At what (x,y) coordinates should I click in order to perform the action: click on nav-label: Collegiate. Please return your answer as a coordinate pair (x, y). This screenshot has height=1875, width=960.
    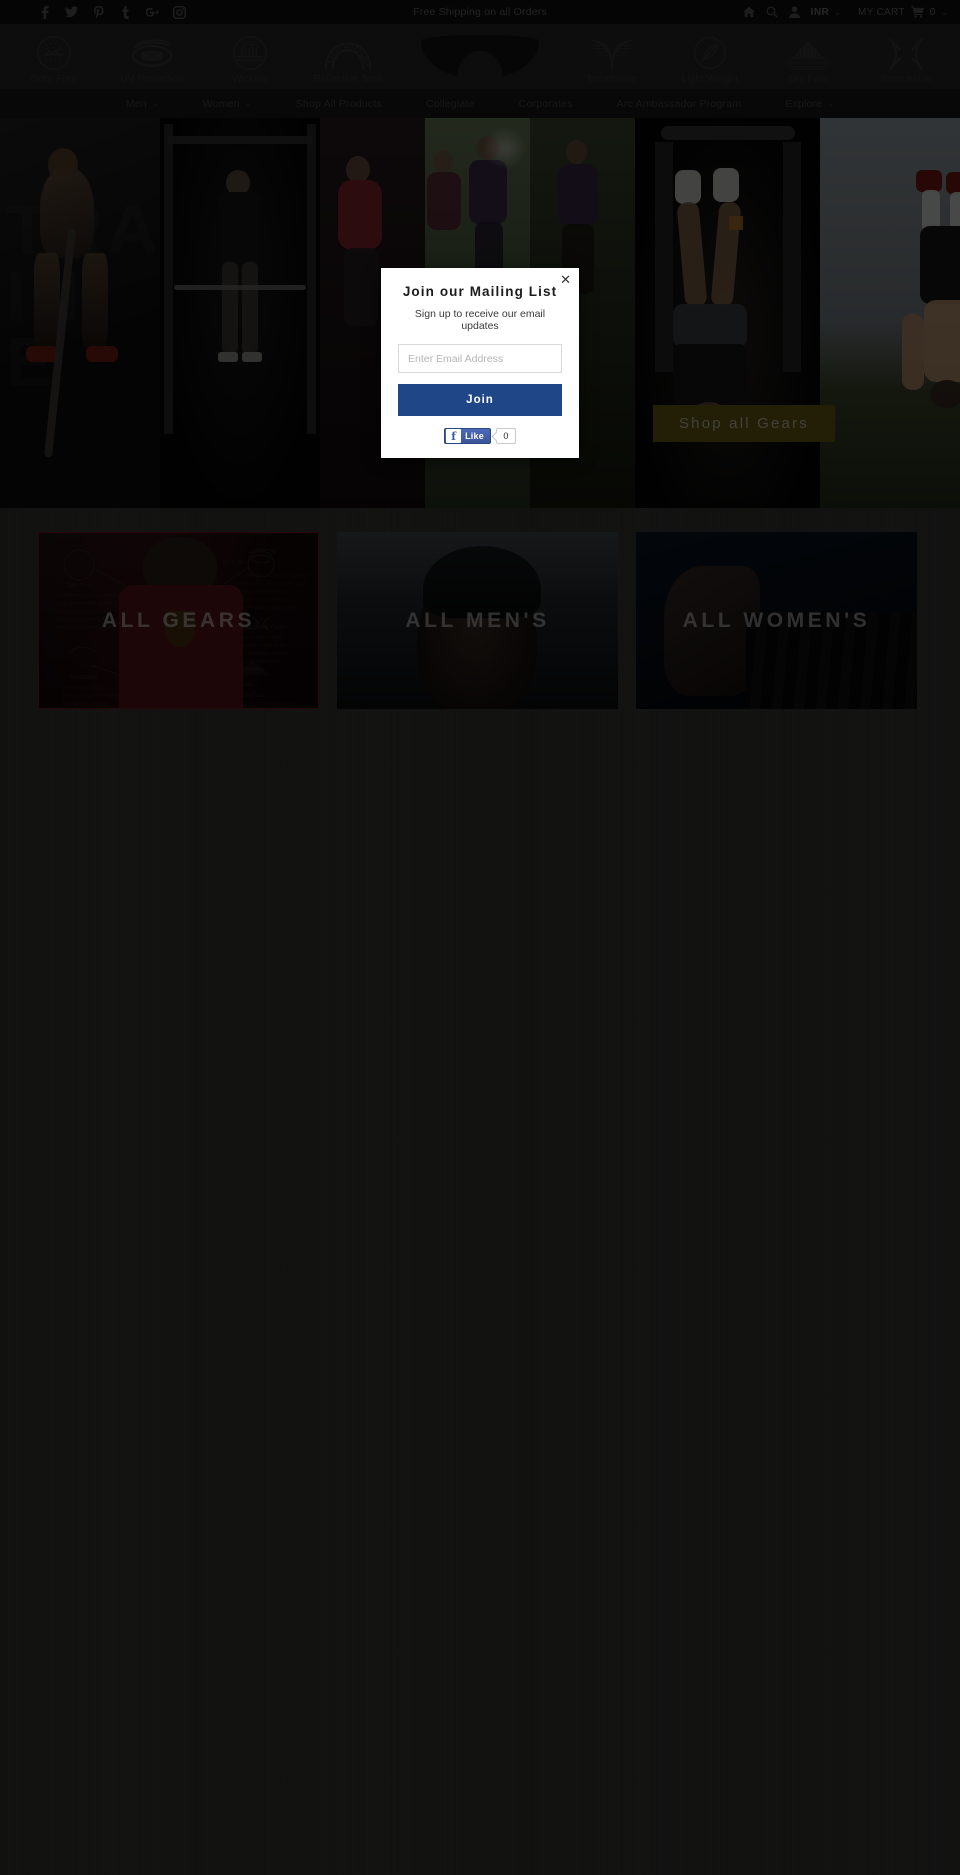
    Looking at the image, I should click on (450, 103).